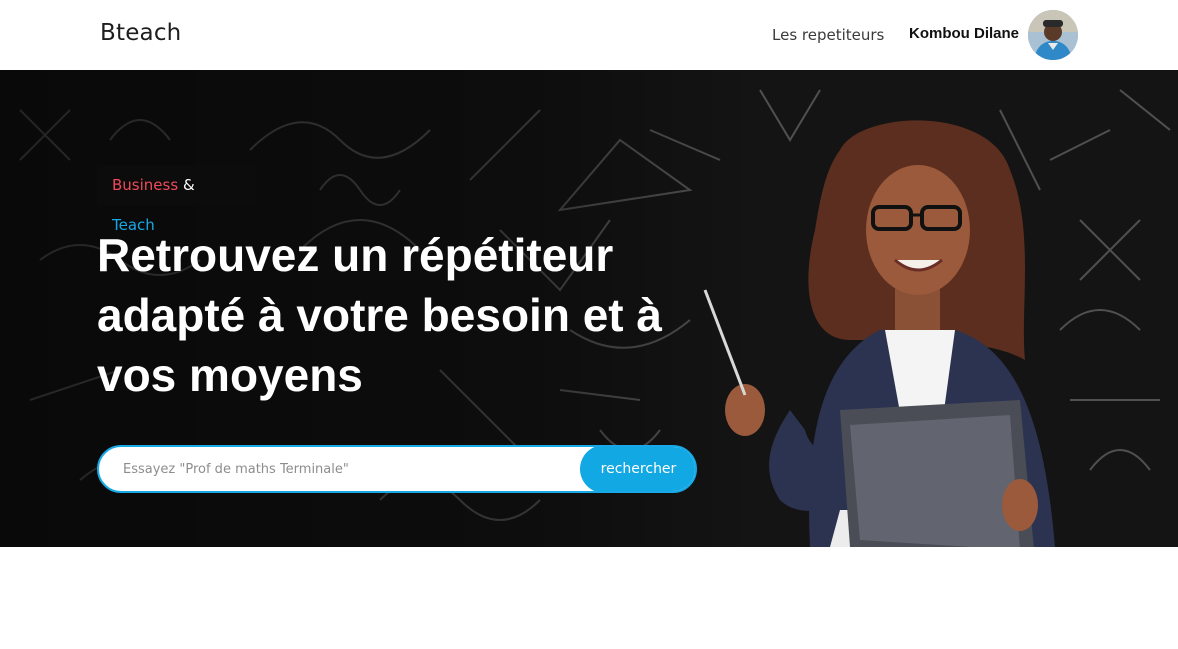  What do you see at coordinates (177, 199) in the screenshot?
I see `tagline-badge: Business & Teach` at bounding box center [177, 199].